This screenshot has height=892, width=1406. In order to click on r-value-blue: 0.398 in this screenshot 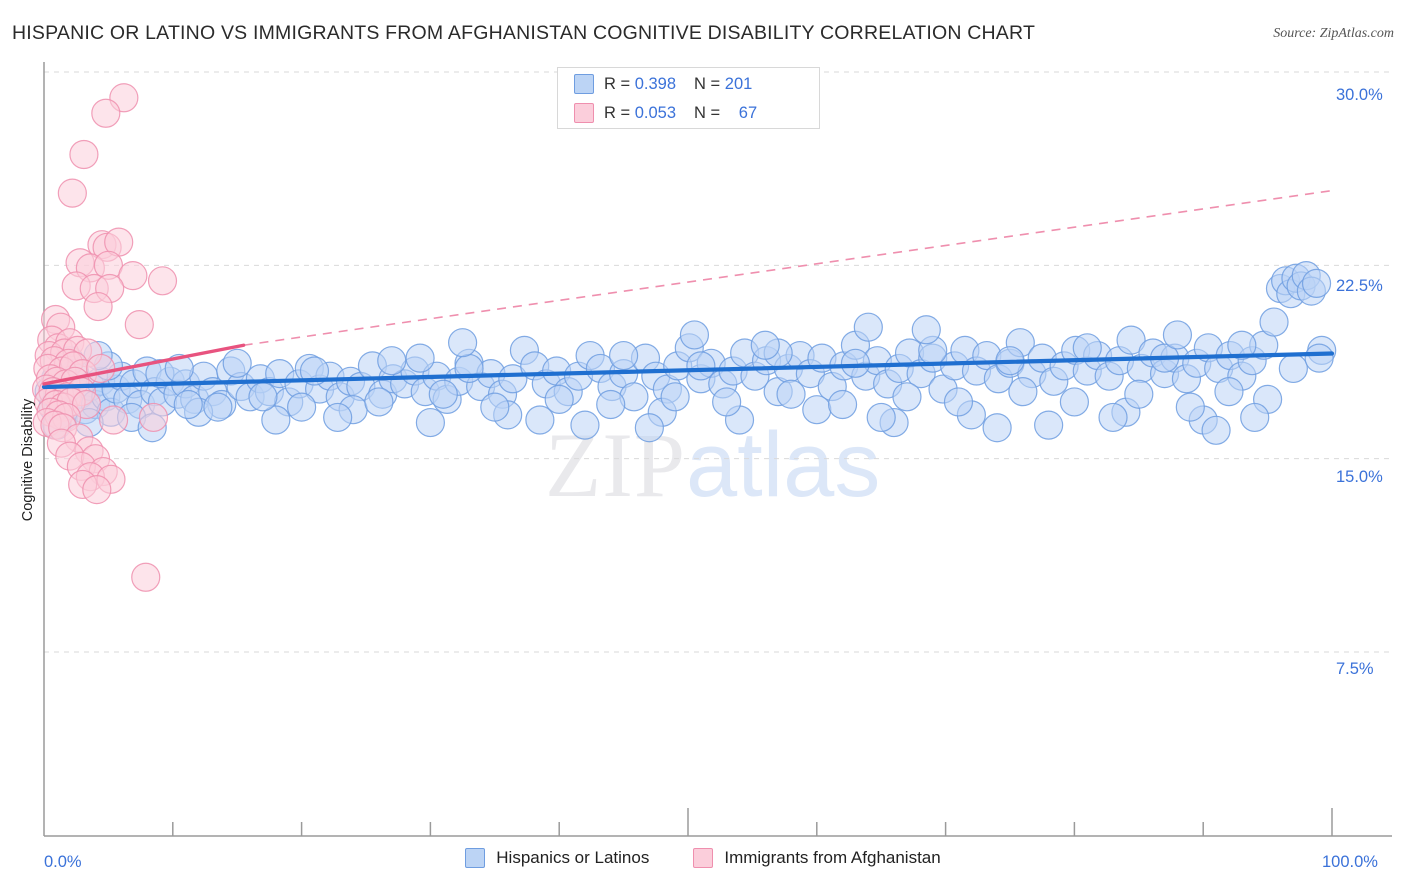, I will do `click(655, 83)`.